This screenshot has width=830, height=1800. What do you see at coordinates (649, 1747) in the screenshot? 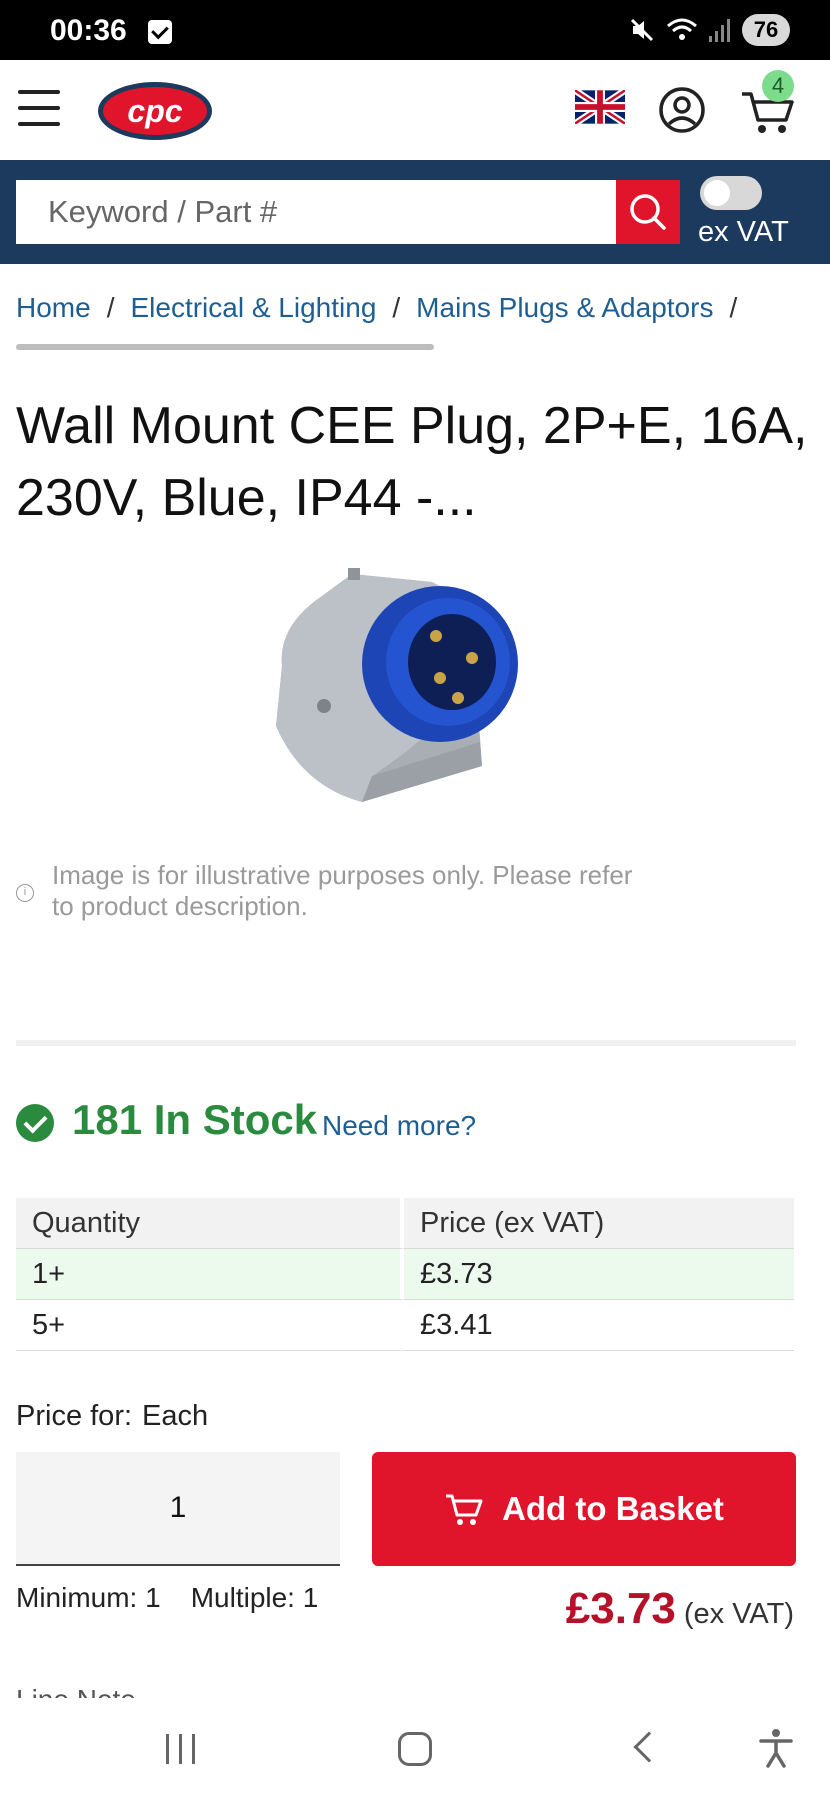
I see `back-button` at bounding box center [649, 1747].